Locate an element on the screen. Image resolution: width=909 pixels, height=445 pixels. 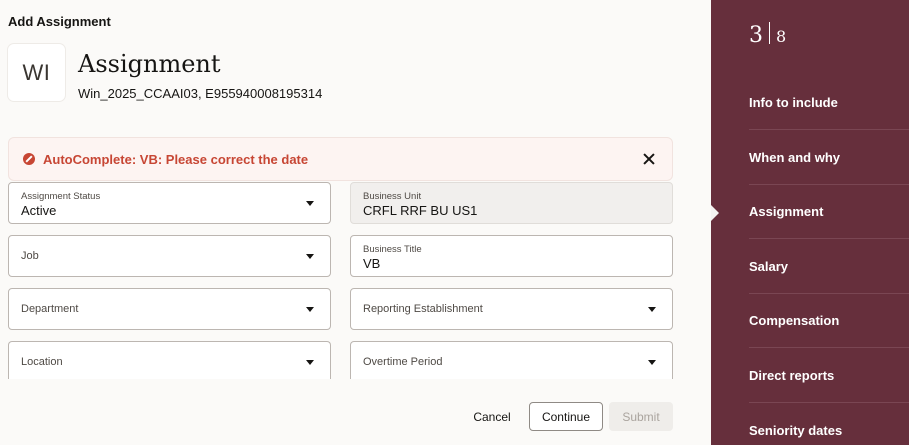
page-subtitle: Win_2025_CCAAI03, E955940008195314 is located at coordinates (200, 93).